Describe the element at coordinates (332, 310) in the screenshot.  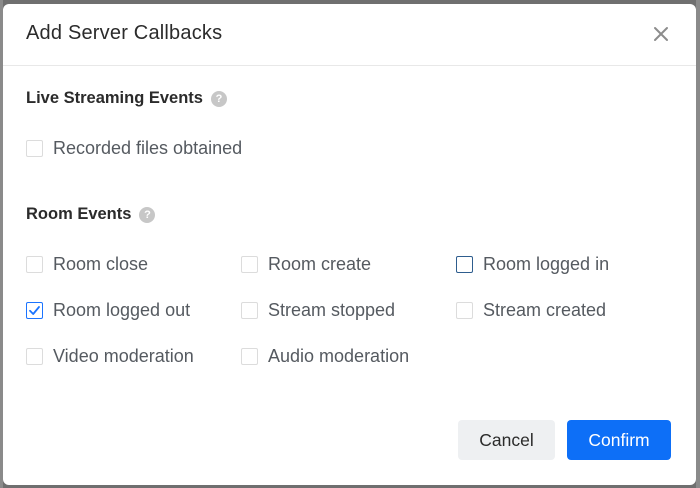
I see `checkbox-label: Stream stopped` at that location.